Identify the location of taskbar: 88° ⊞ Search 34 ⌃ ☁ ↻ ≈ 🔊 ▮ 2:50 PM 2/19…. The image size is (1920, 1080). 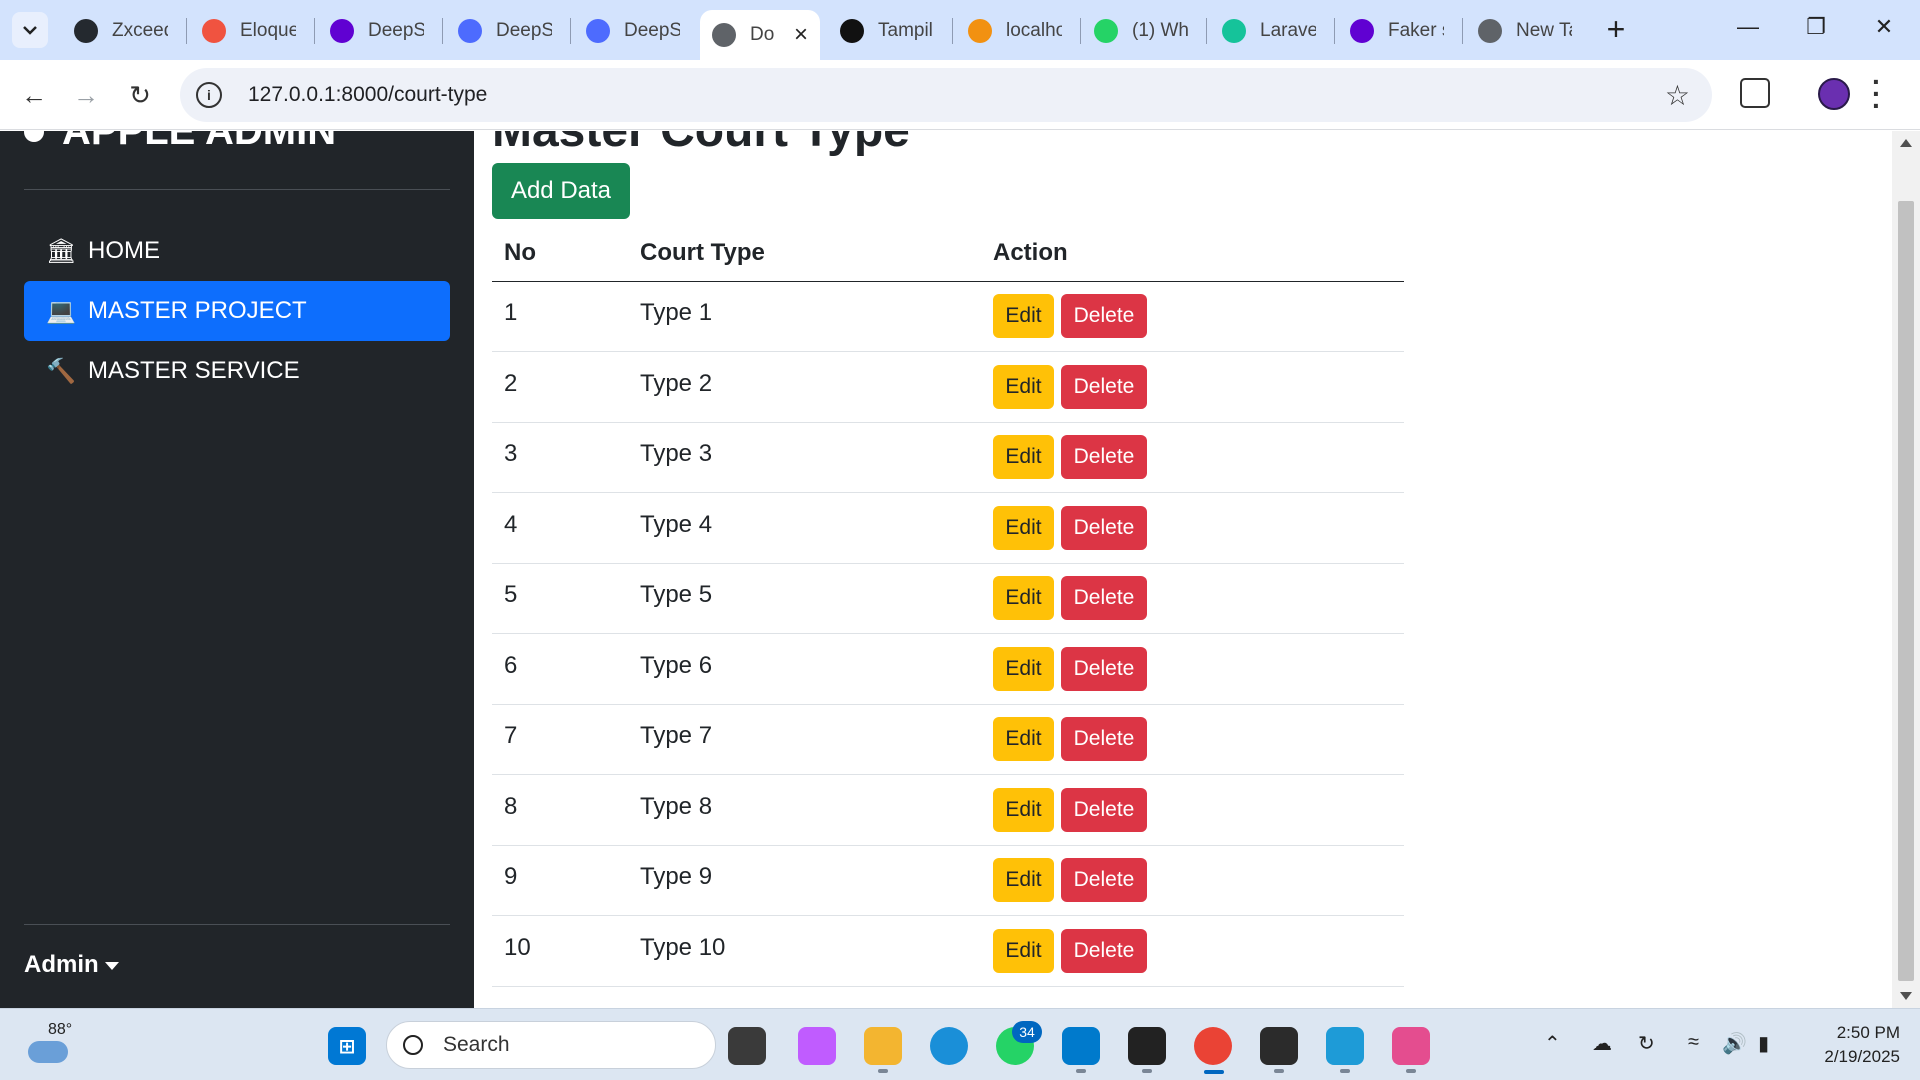
(960, 1044).